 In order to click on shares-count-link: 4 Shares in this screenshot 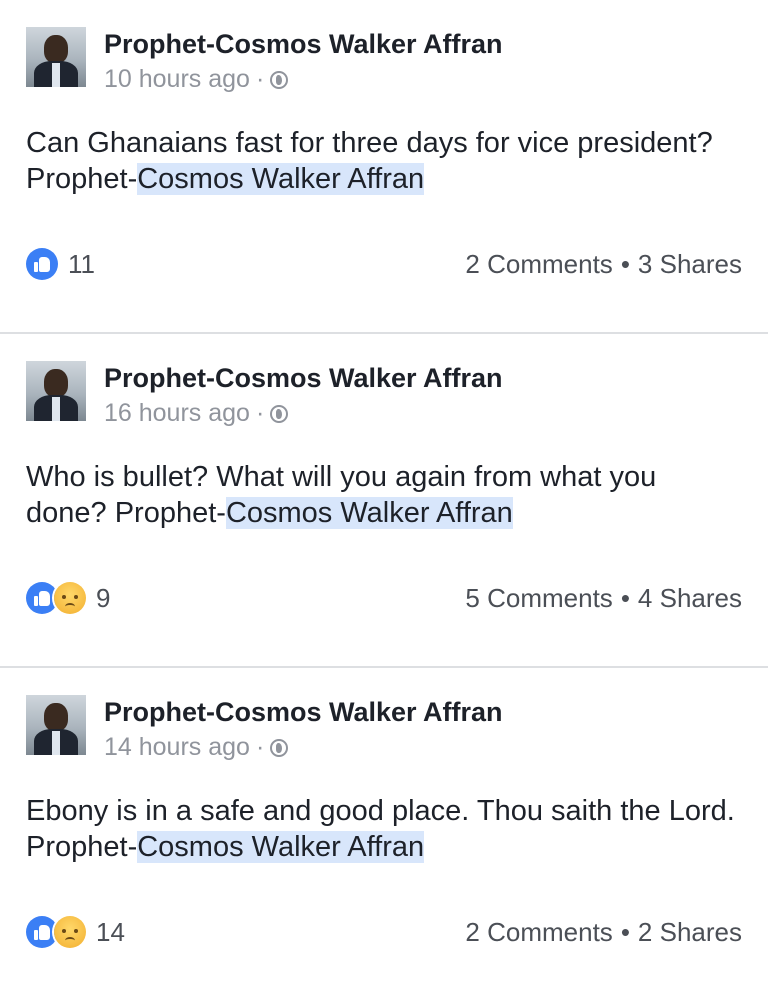, I will do `click(690, 598)`.